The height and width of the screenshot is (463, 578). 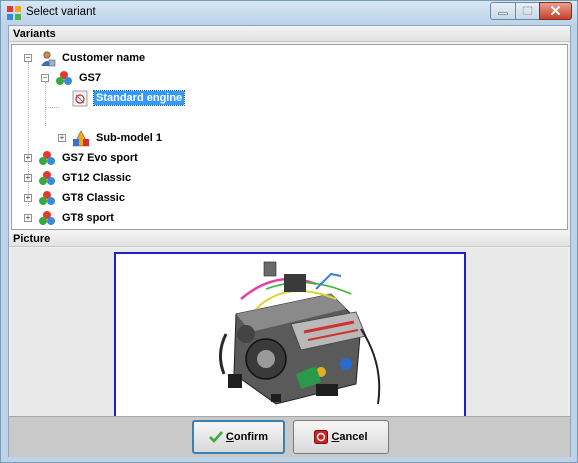 What do you see at coordinates (289, 436) in the screenshot?
I see `button-bar: Confirm Cancel` at bounding box center [289, 436].